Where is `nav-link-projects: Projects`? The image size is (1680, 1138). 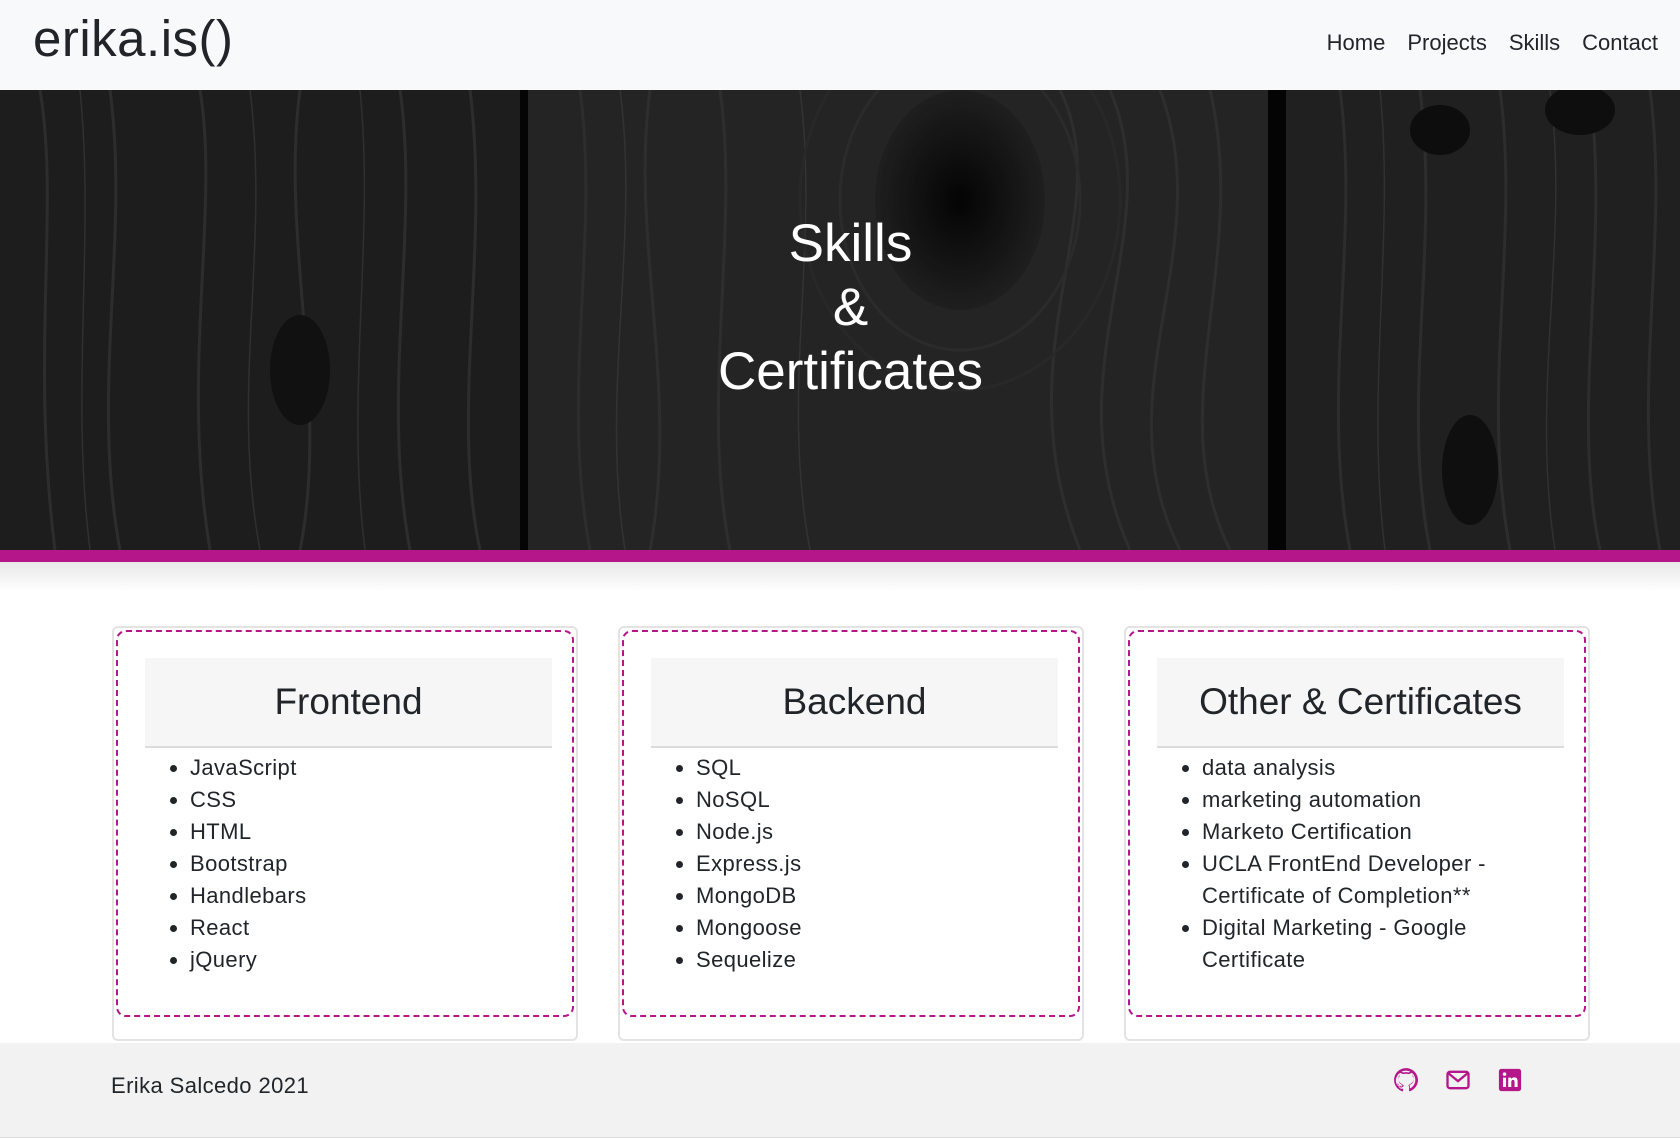 nav-link-projects: Projects is located at coordinates (1446, 43).